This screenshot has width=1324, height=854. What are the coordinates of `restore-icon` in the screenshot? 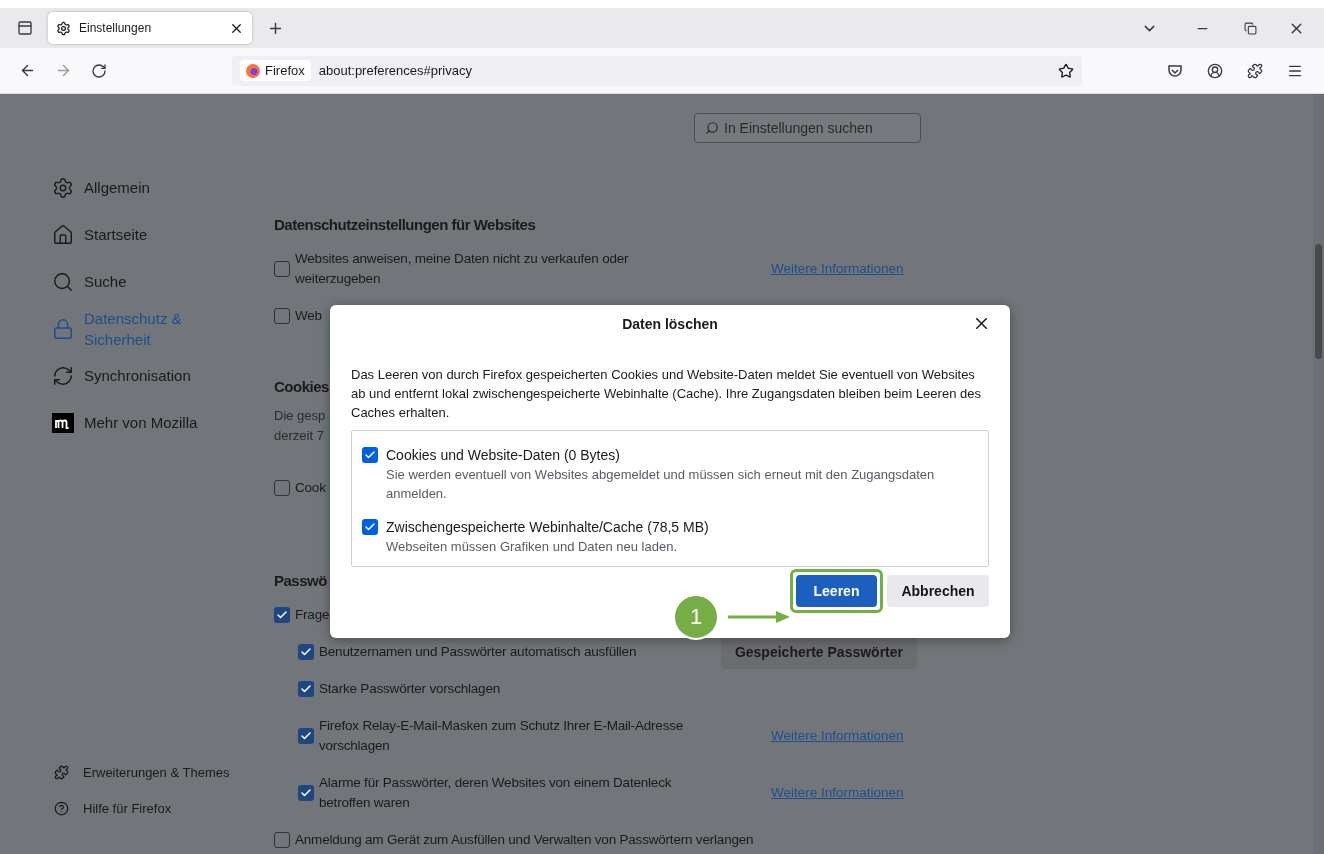 It's located at (1250, 28).